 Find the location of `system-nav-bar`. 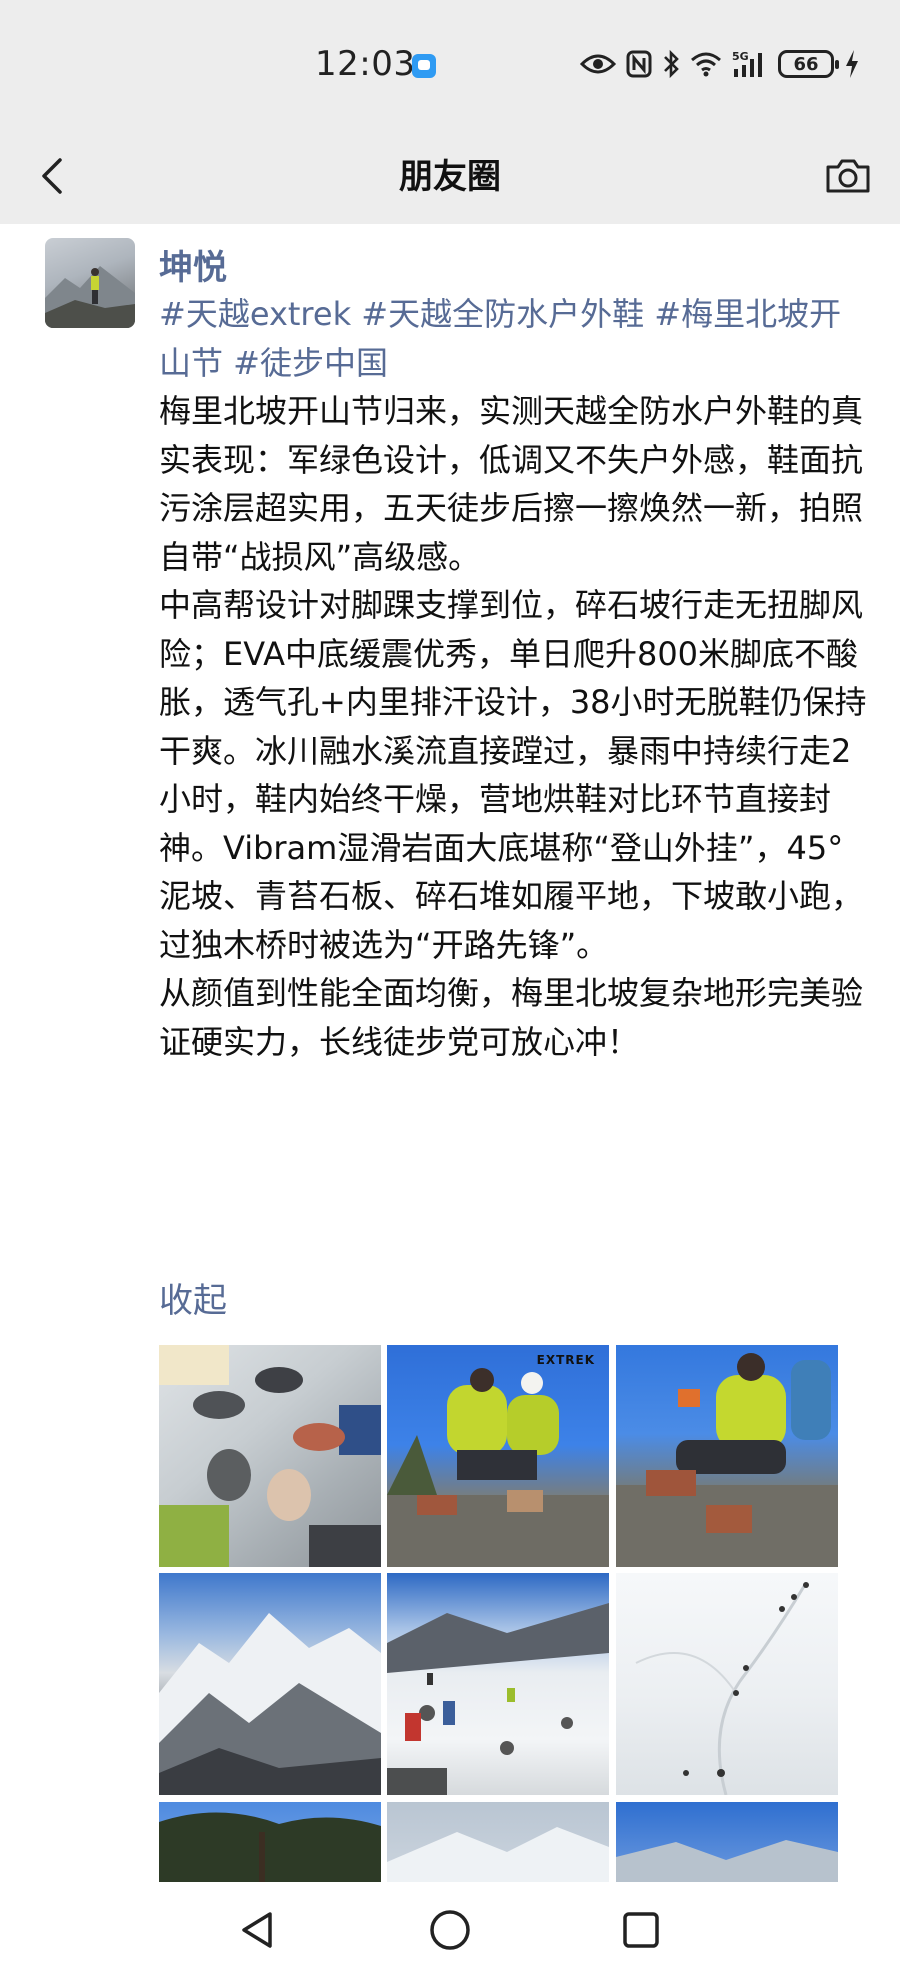

system-nav-bar is located at coordinates (450, 1931).